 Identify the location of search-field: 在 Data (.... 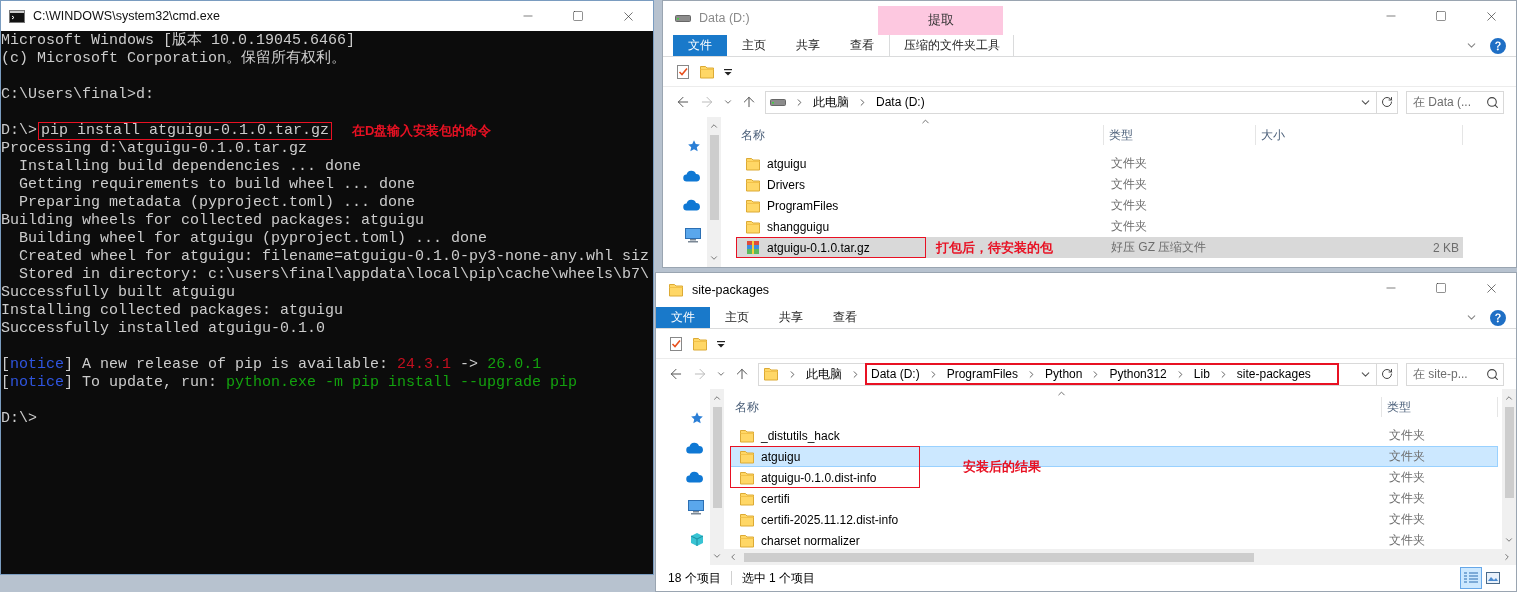
(1455, 102).